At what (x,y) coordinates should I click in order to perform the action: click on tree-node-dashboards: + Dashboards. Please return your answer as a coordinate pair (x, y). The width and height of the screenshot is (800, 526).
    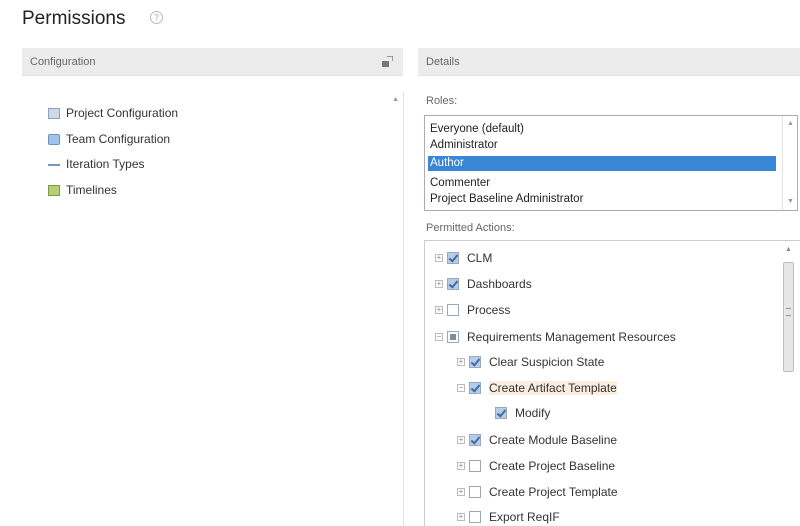
    Looking at the image, I should click on (483, 284).